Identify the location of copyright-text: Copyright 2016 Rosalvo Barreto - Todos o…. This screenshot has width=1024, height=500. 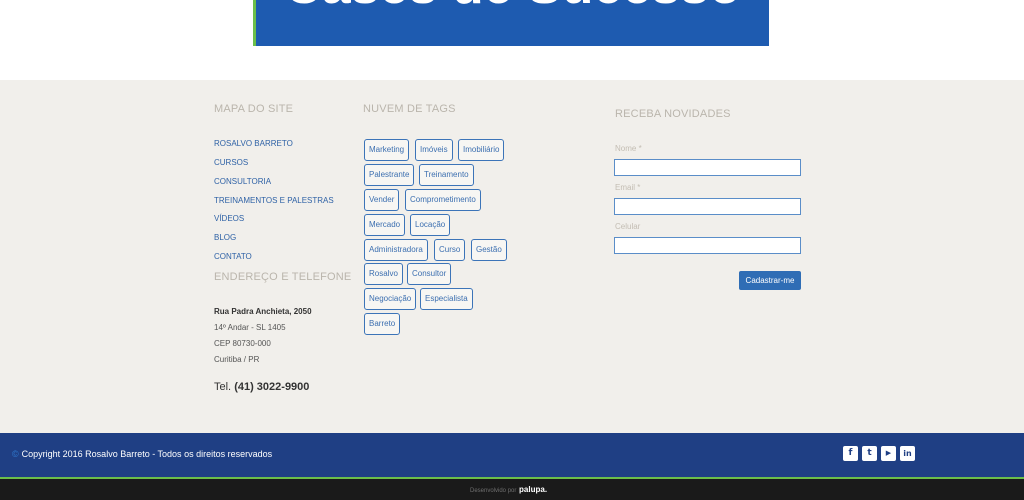
(147, 454).